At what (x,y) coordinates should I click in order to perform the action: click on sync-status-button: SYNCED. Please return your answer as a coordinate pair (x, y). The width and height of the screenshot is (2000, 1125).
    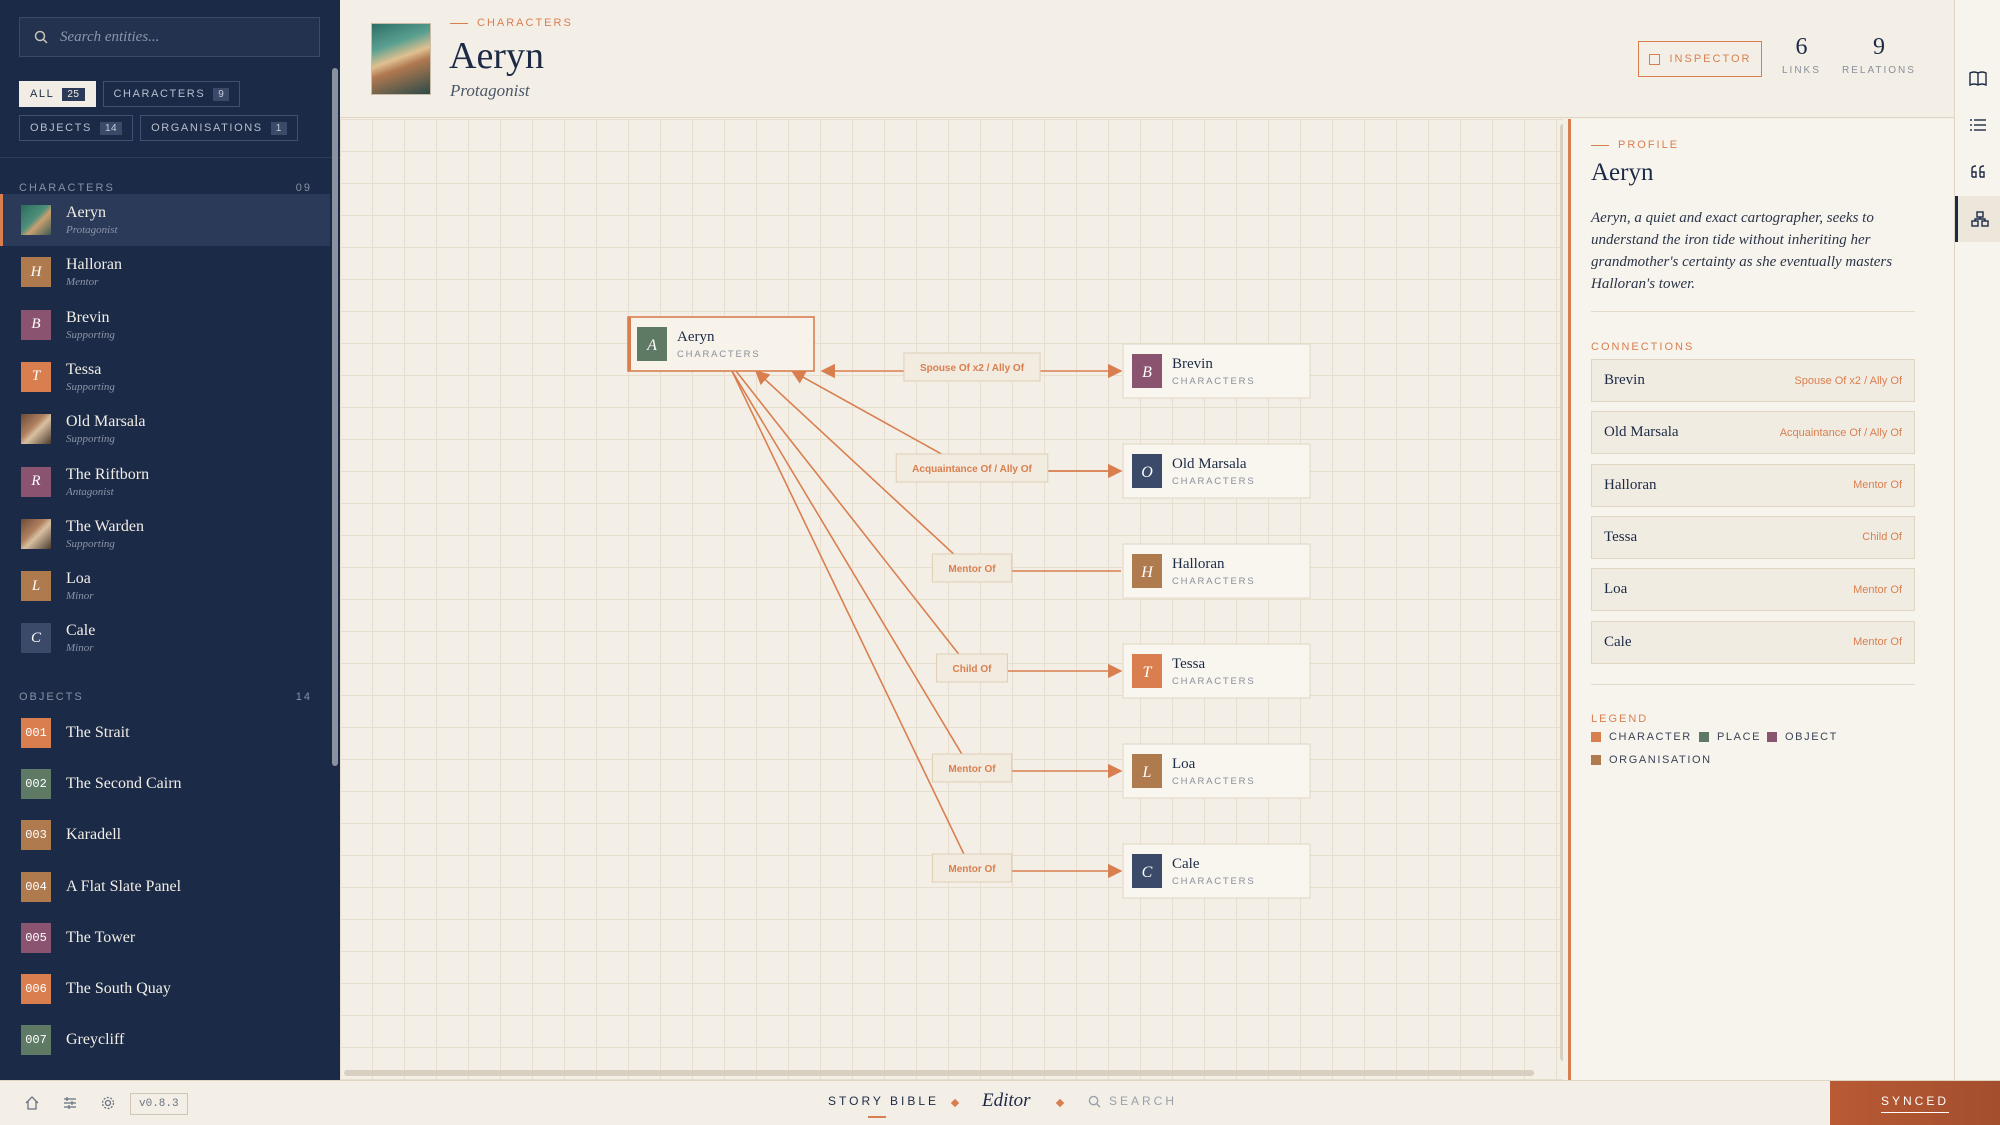
    Looking at the image, I should click on (1915, 1103).